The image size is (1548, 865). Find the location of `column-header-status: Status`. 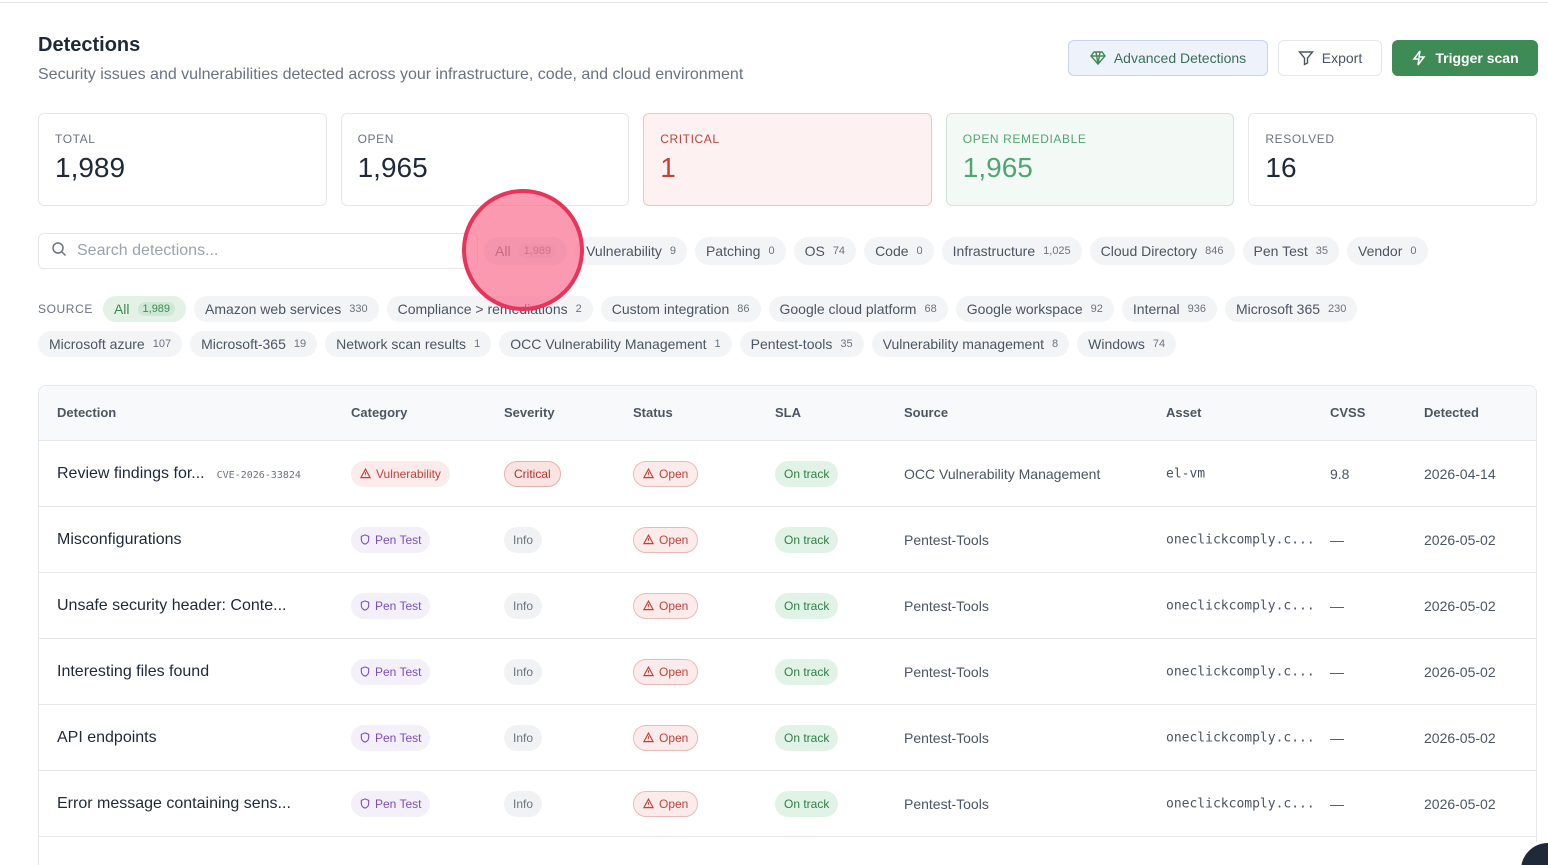

column-header-status: Status is located at coordinates (653, 412).